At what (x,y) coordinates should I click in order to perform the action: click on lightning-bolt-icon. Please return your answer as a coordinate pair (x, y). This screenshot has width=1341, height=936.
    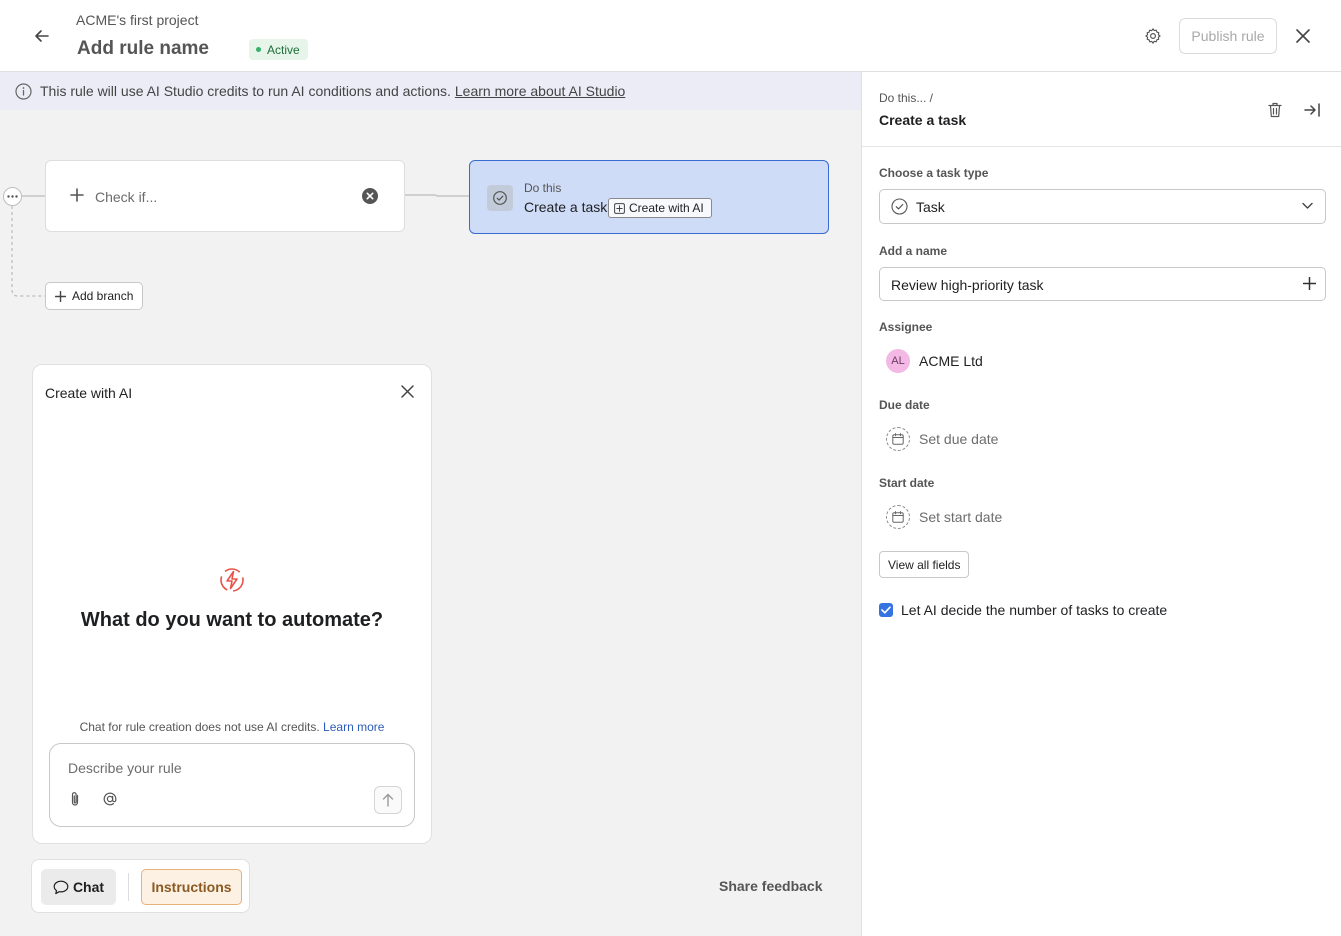
    Looking at the image, I should click on (232, 580).